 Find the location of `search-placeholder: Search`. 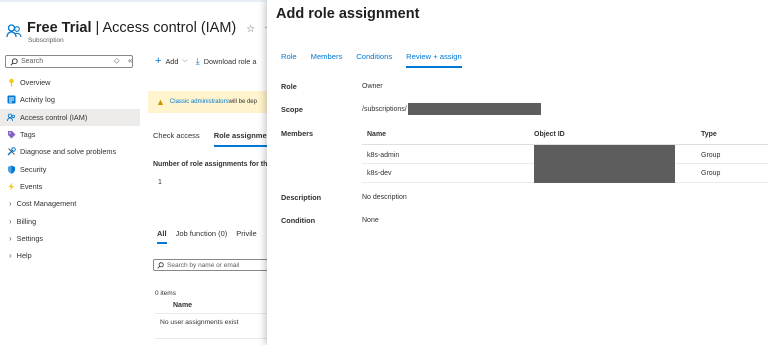

search-placeholder: Search is located at coordinates (32, 61).